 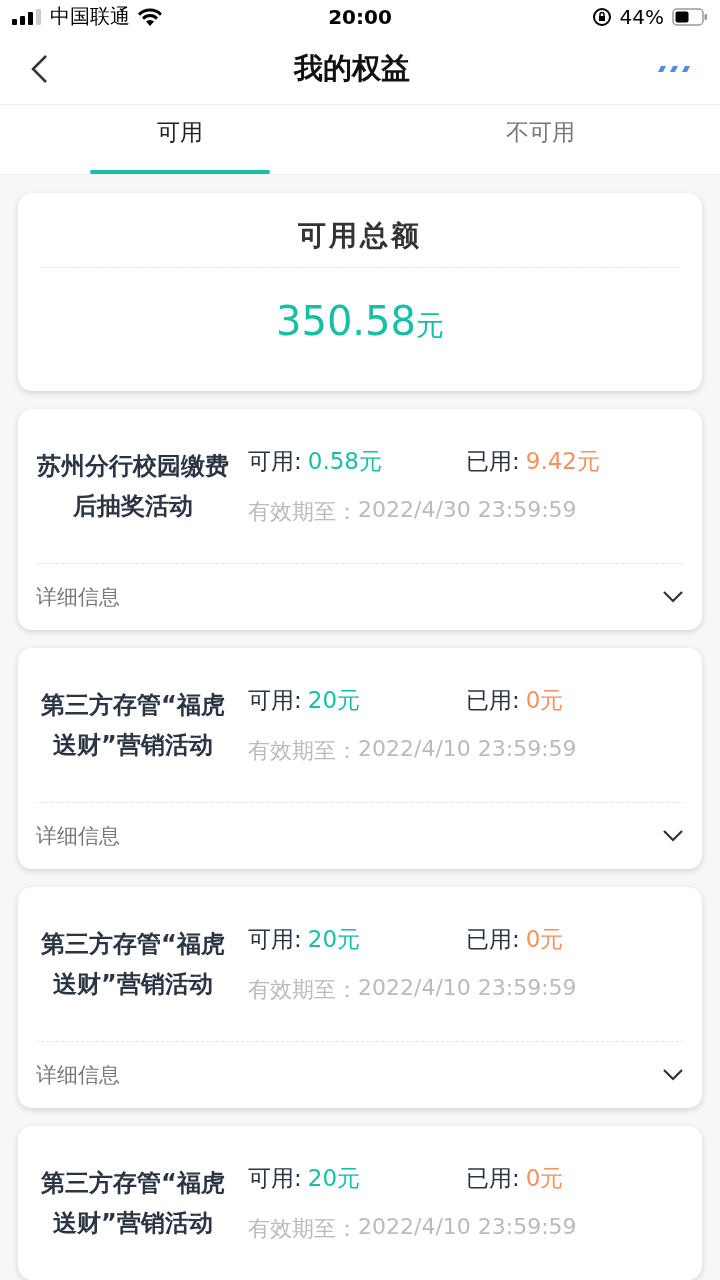 What do you see at coordinates (690, 16) in the screenshot?
I see `battery-icon` at bounding box center [690, 16].